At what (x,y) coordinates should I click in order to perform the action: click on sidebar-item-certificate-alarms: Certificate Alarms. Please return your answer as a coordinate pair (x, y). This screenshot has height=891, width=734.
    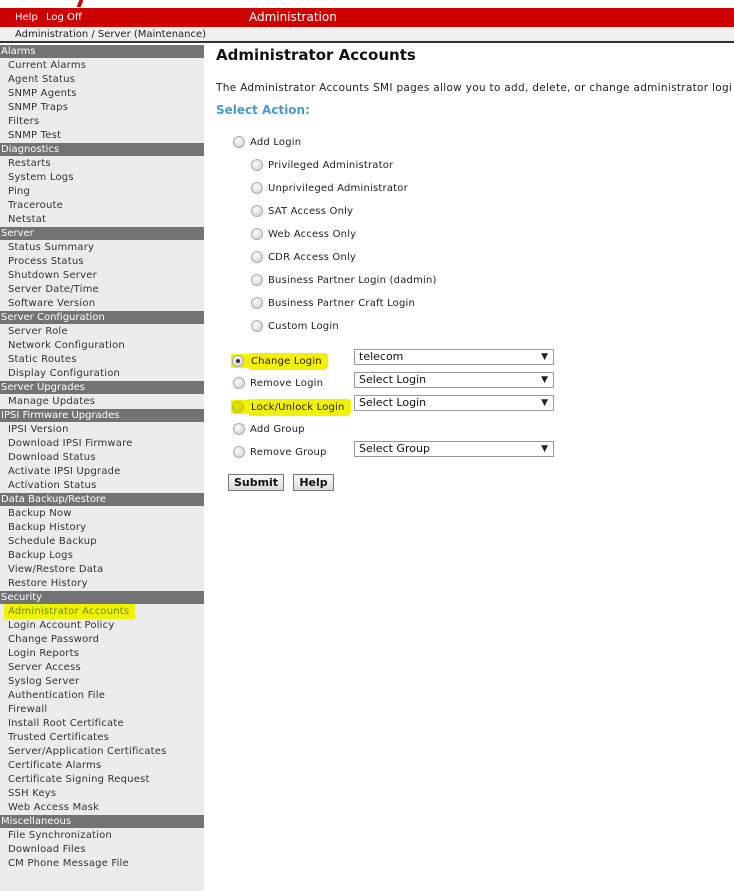
    Looking at the image, I should click on (102, 766).